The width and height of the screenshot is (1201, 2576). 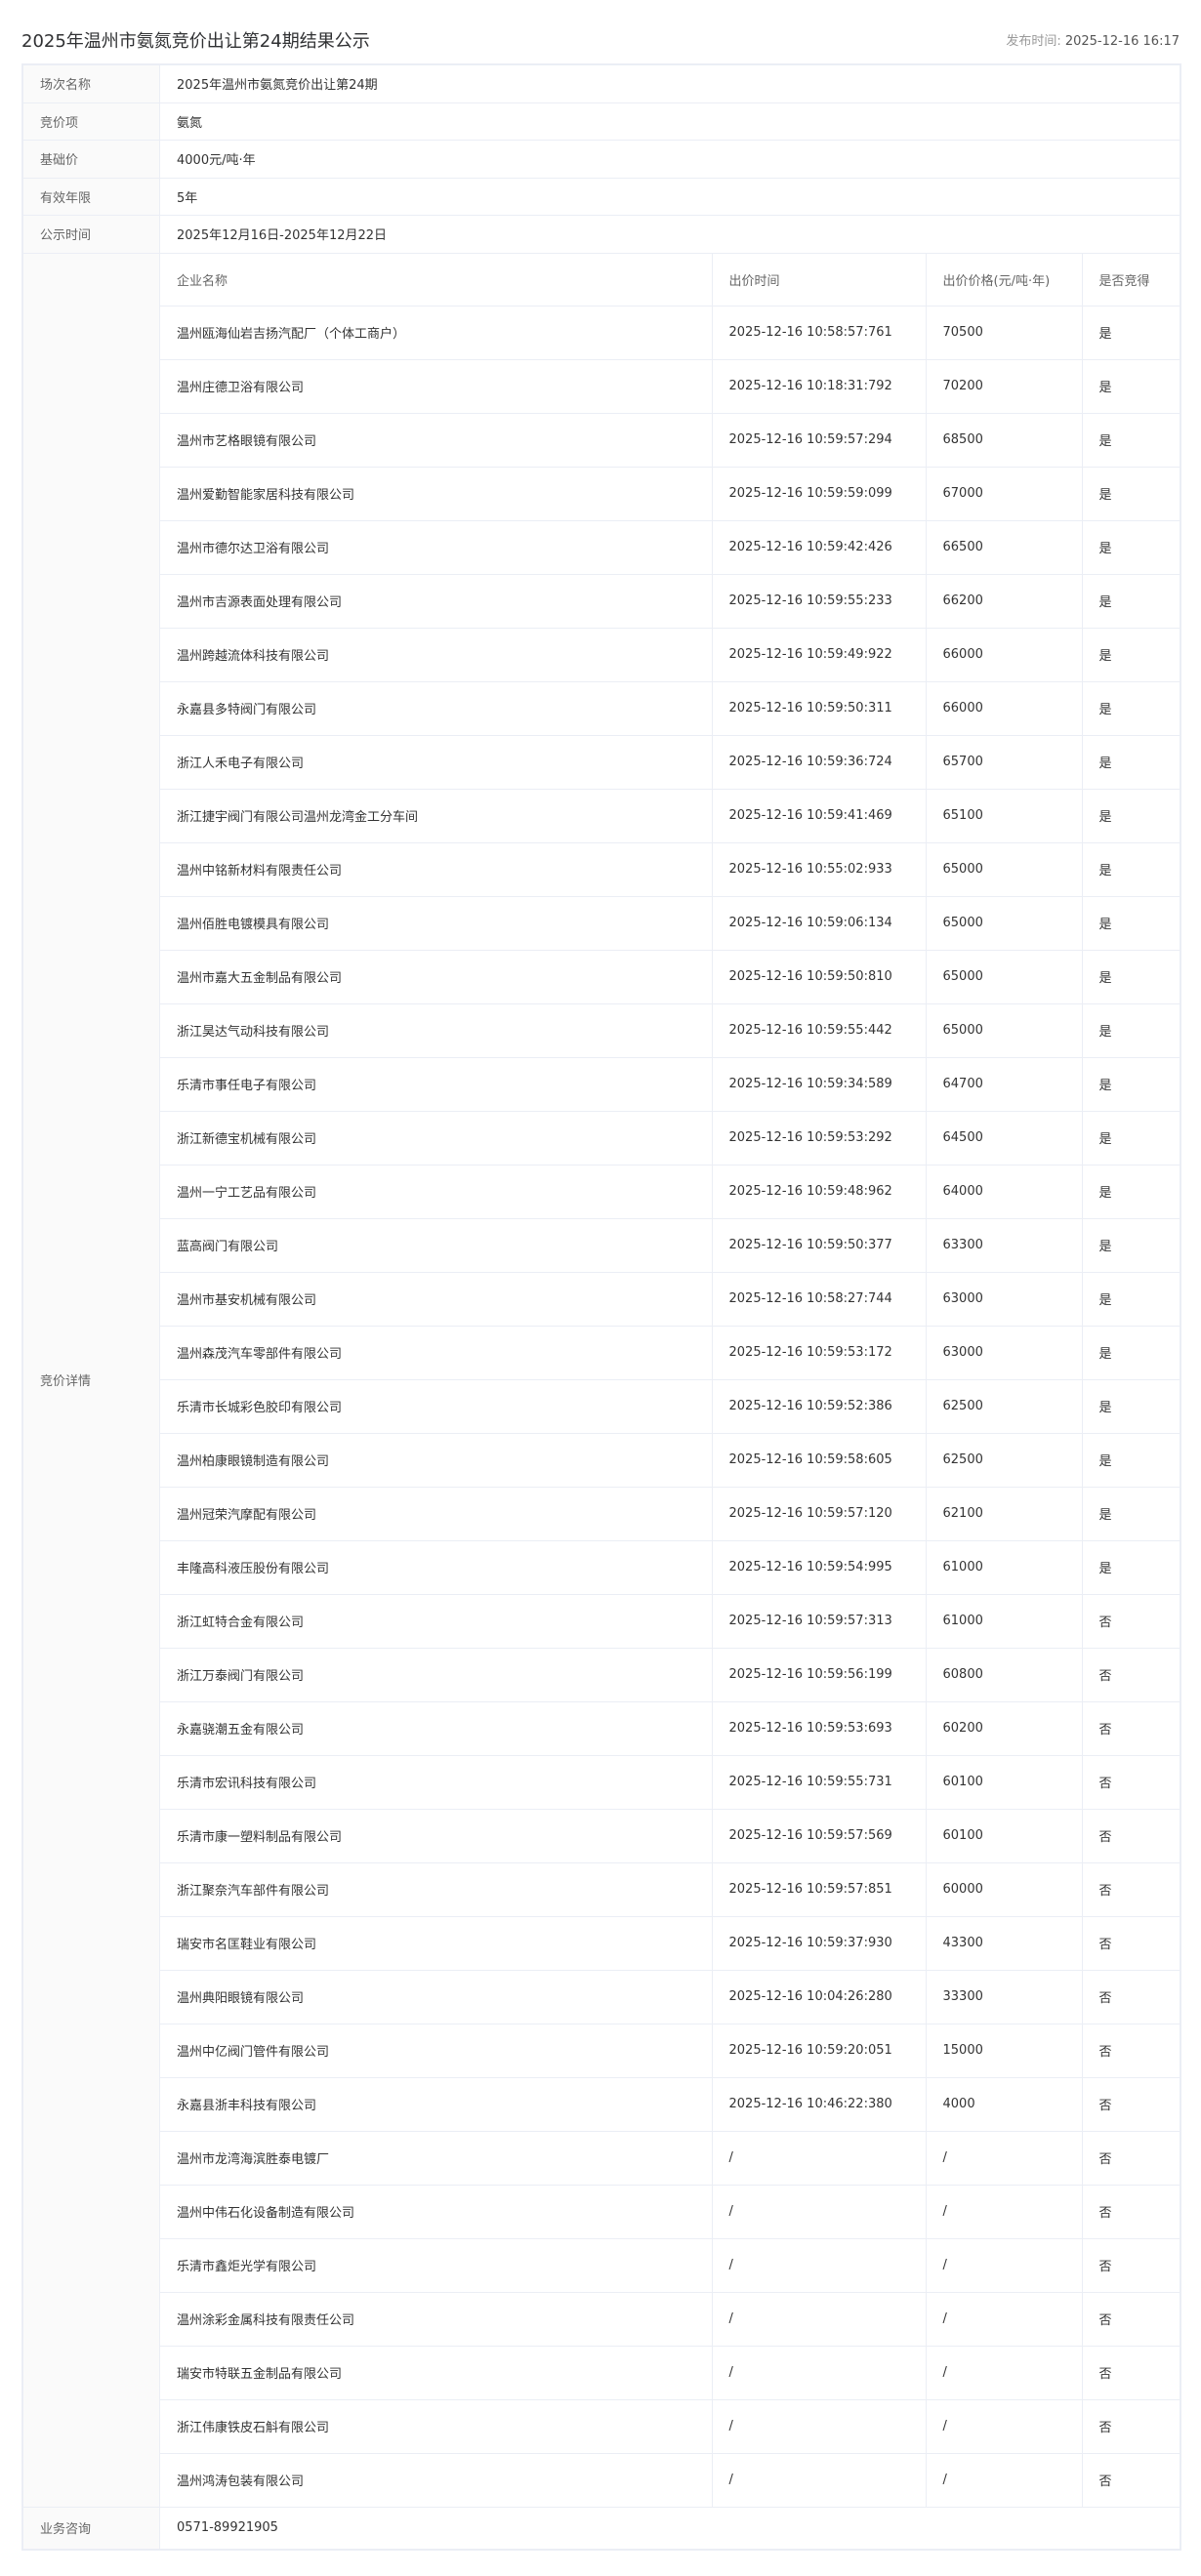 I want to click on table-row: 温州冠荣汽摩配有限公司 2025-12-16 10:59:57:120 62100 是, so click(x=670, y=1513).